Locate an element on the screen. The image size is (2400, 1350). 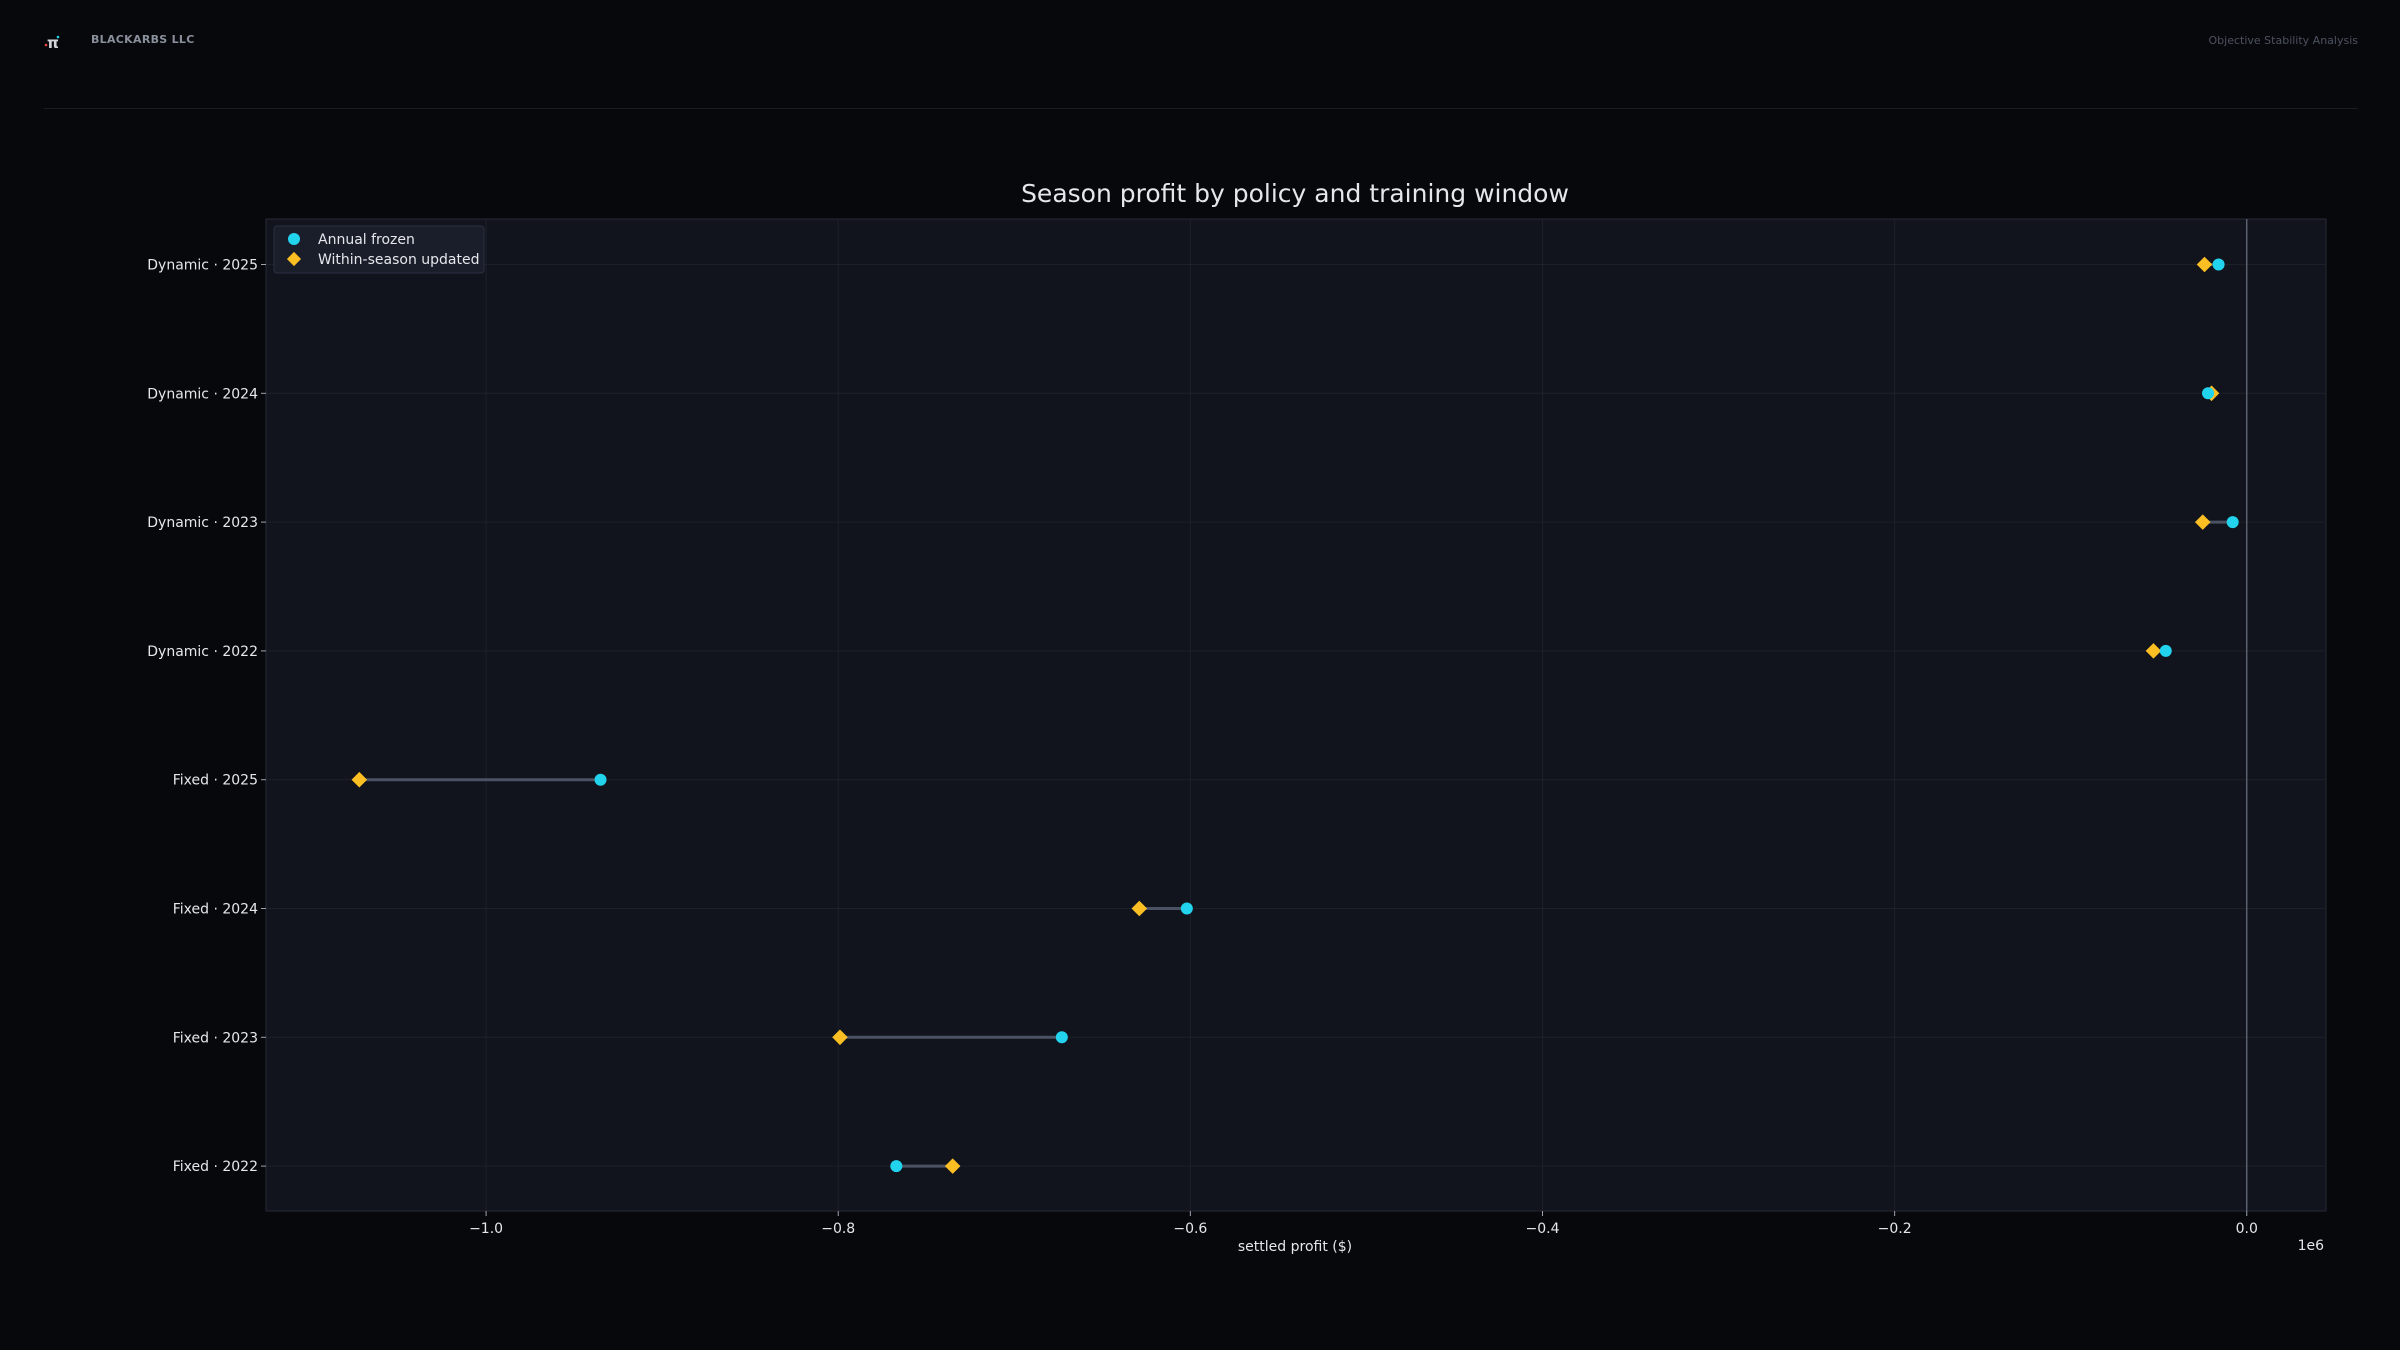
legend-label-annual-frozen: Annual frozen is located at coordinates (366, 240).